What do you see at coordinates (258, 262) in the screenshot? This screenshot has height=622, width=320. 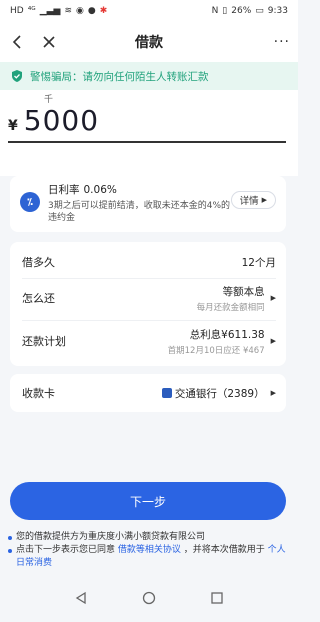 I see `term-value: 12个月` at bounding box center [258, 262].